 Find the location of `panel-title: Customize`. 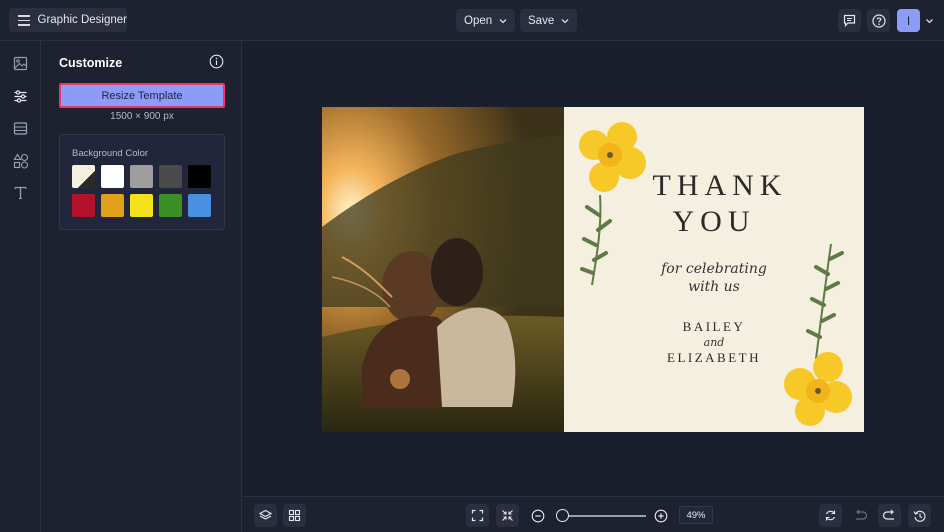

panel-title: Customize is located at coordinates (91, 63).